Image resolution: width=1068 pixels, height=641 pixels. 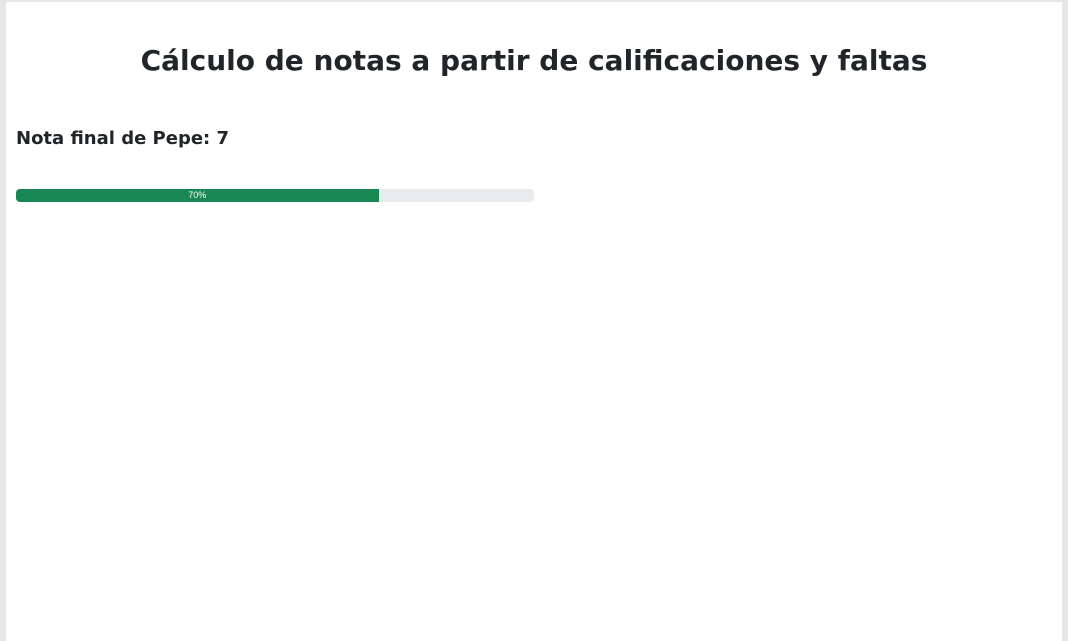 I want to click on progress-percent-label: 70%, so click(x=197, y=195).